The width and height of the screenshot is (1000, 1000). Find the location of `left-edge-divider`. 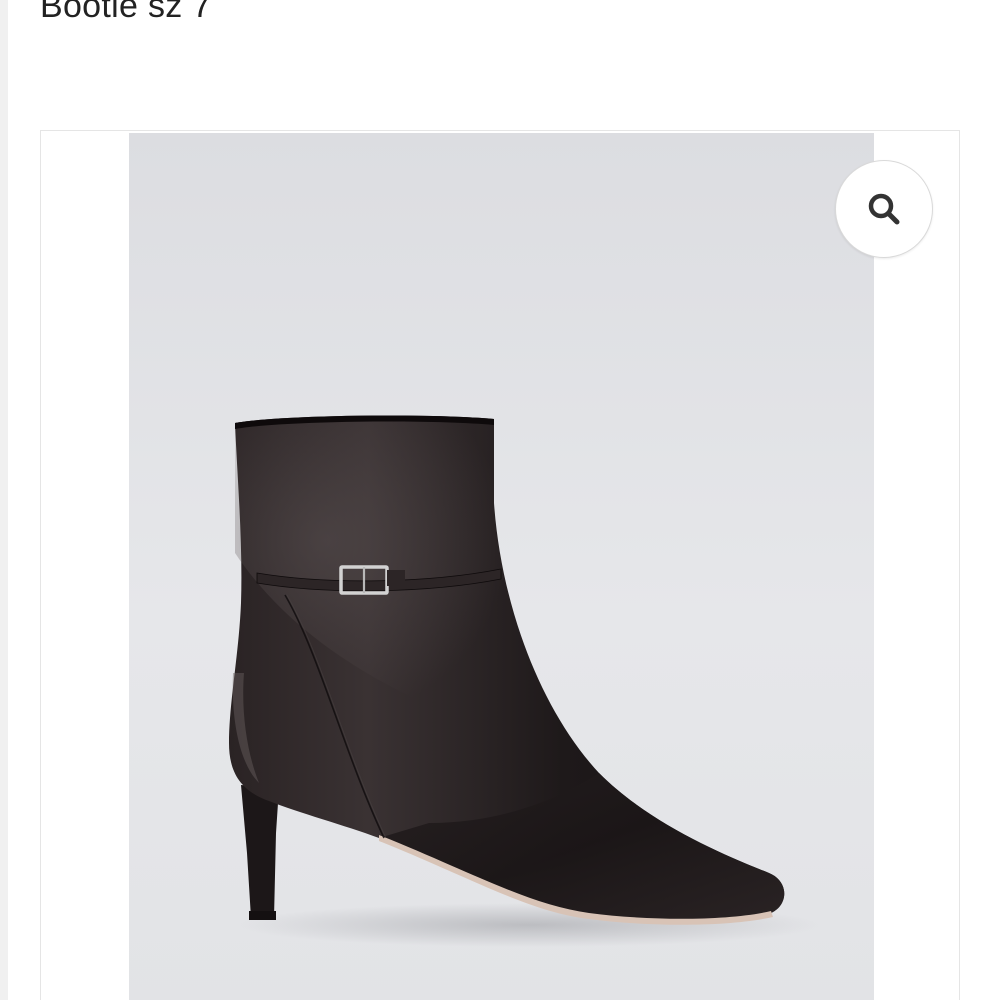

left-edge-divider is located at coordinates (4, 500).